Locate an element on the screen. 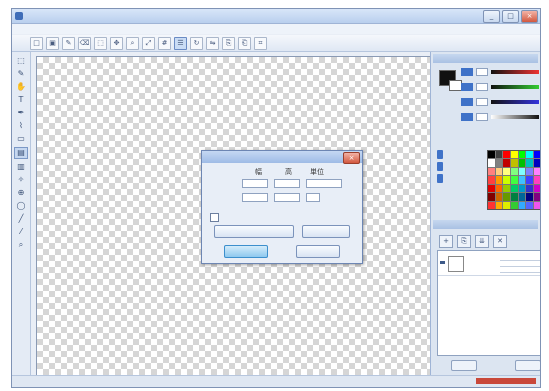  ok-button is located at coordinates (246, 251).